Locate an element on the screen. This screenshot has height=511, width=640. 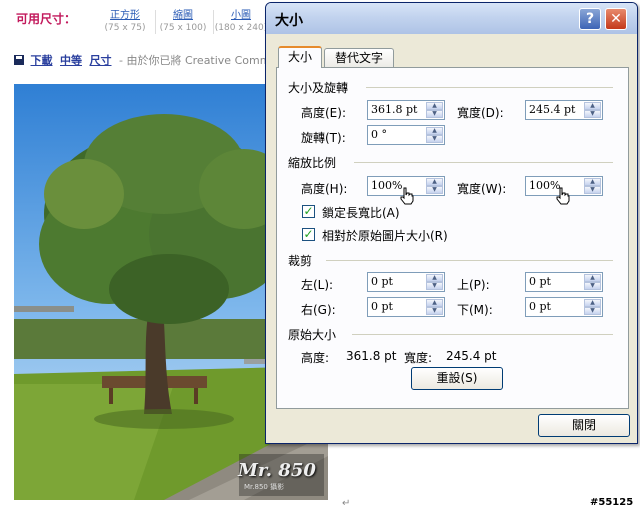
crop-right-value: 0 pt is located at coordinates (382, 306).